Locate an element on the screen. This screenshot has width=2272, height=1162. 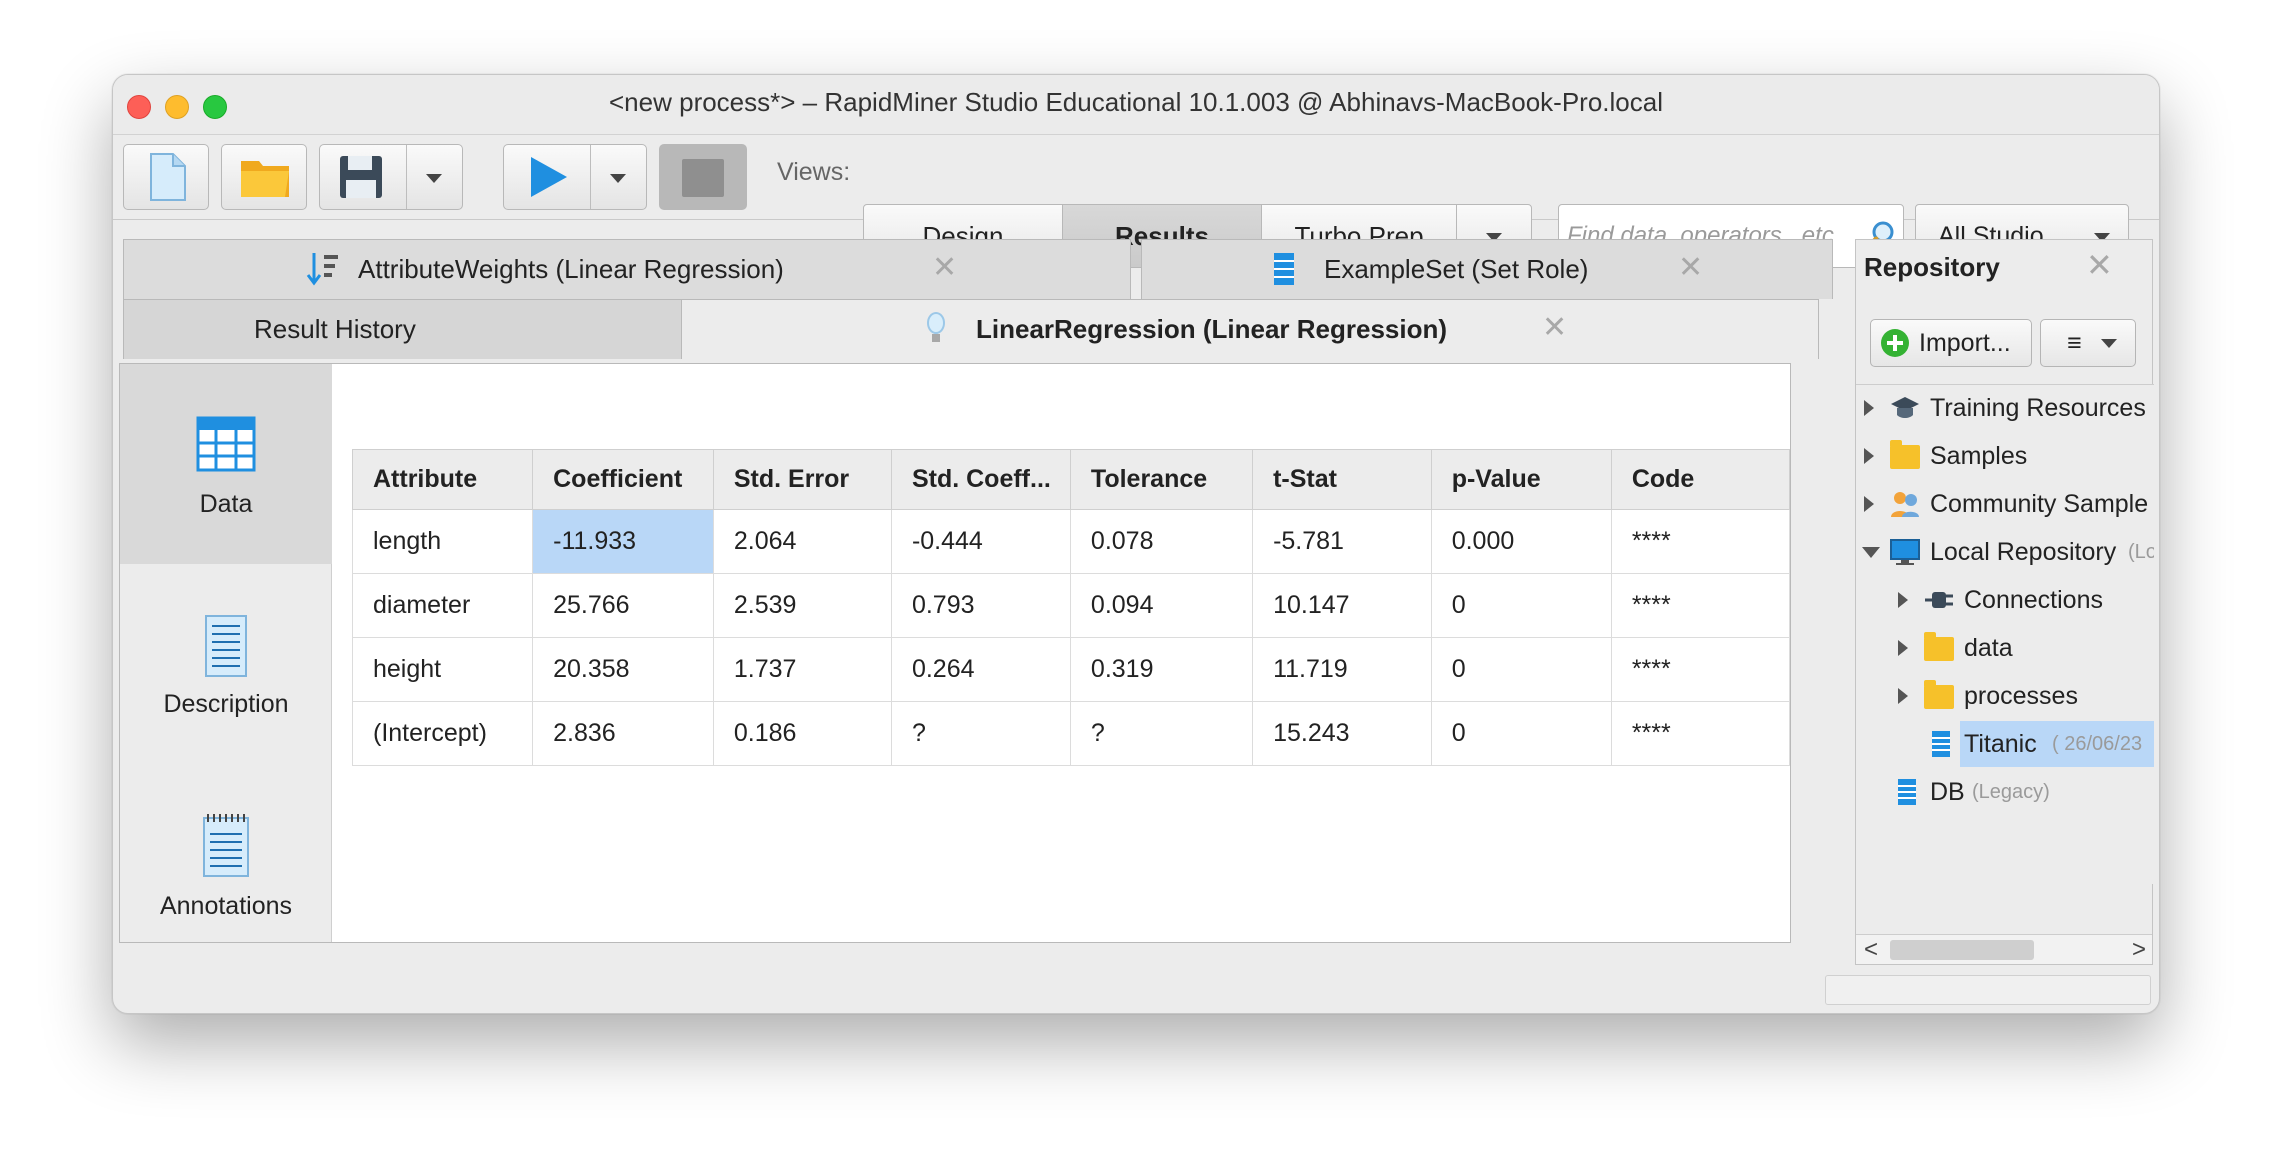
nav-data: Data is located at coordinates (226, 464).